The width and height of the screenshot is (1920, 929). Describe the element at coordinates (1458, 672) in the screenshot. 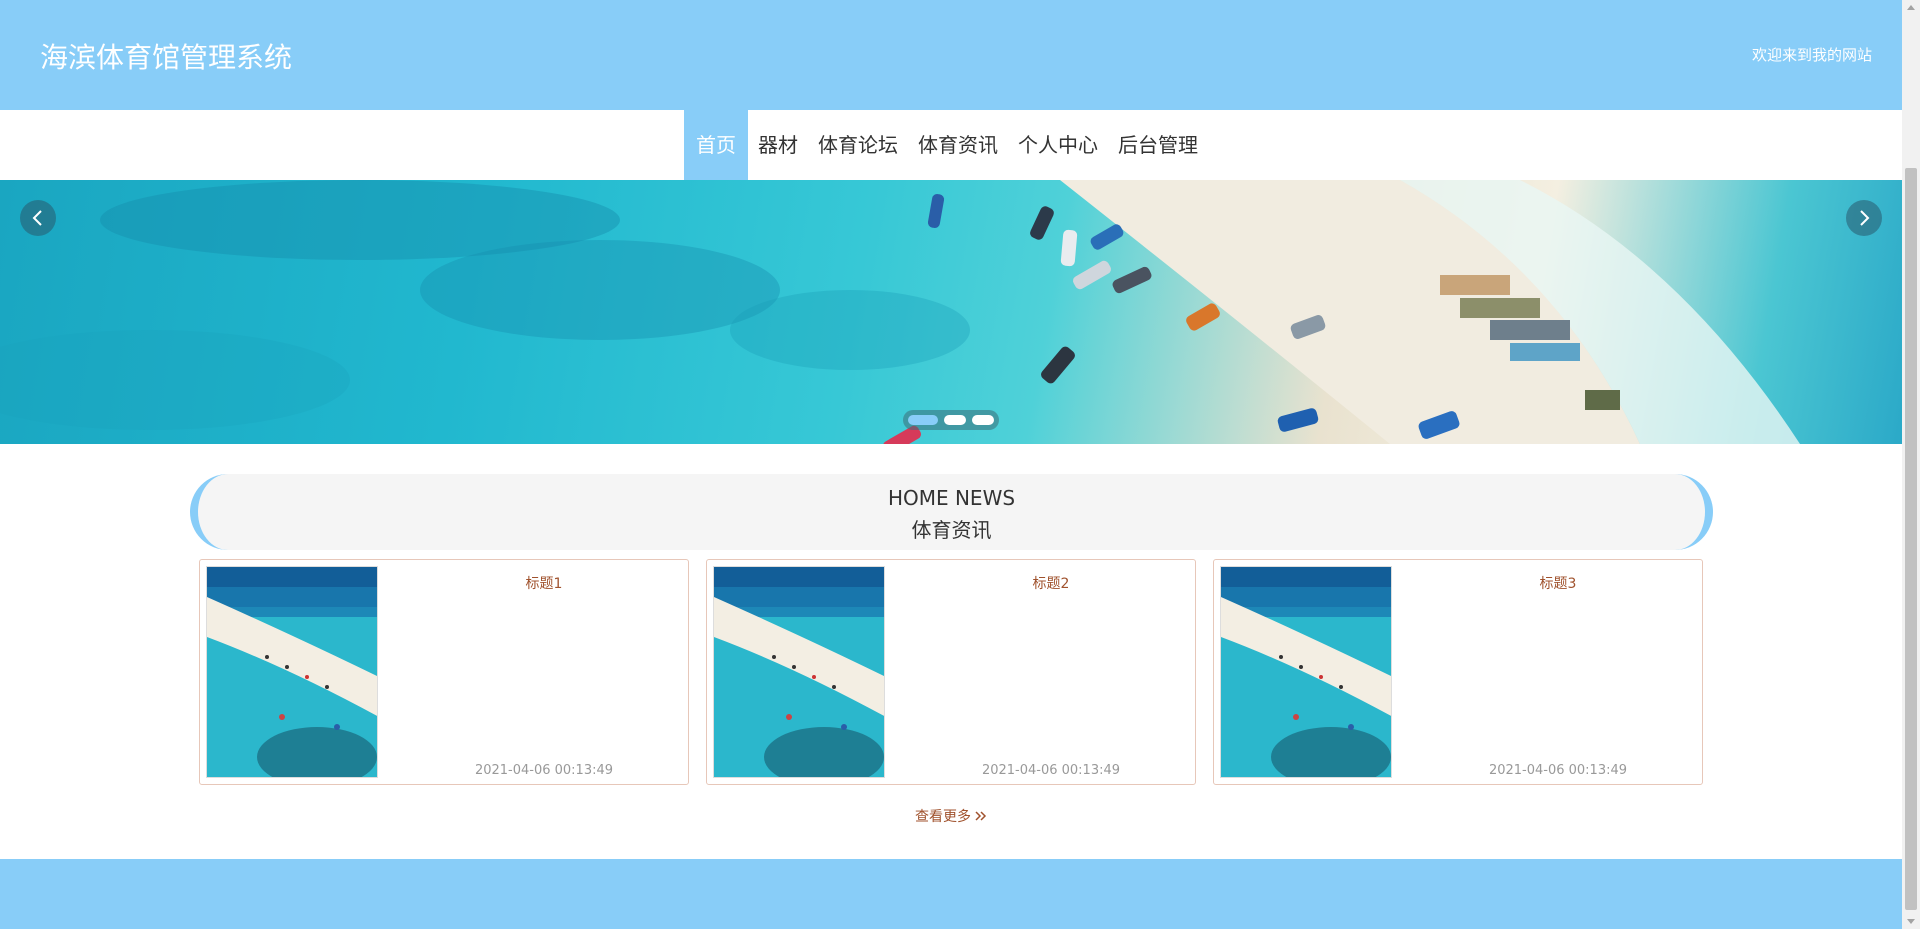

I see `news-card: 标题3 2021-04-06 00:13:49` at that location.